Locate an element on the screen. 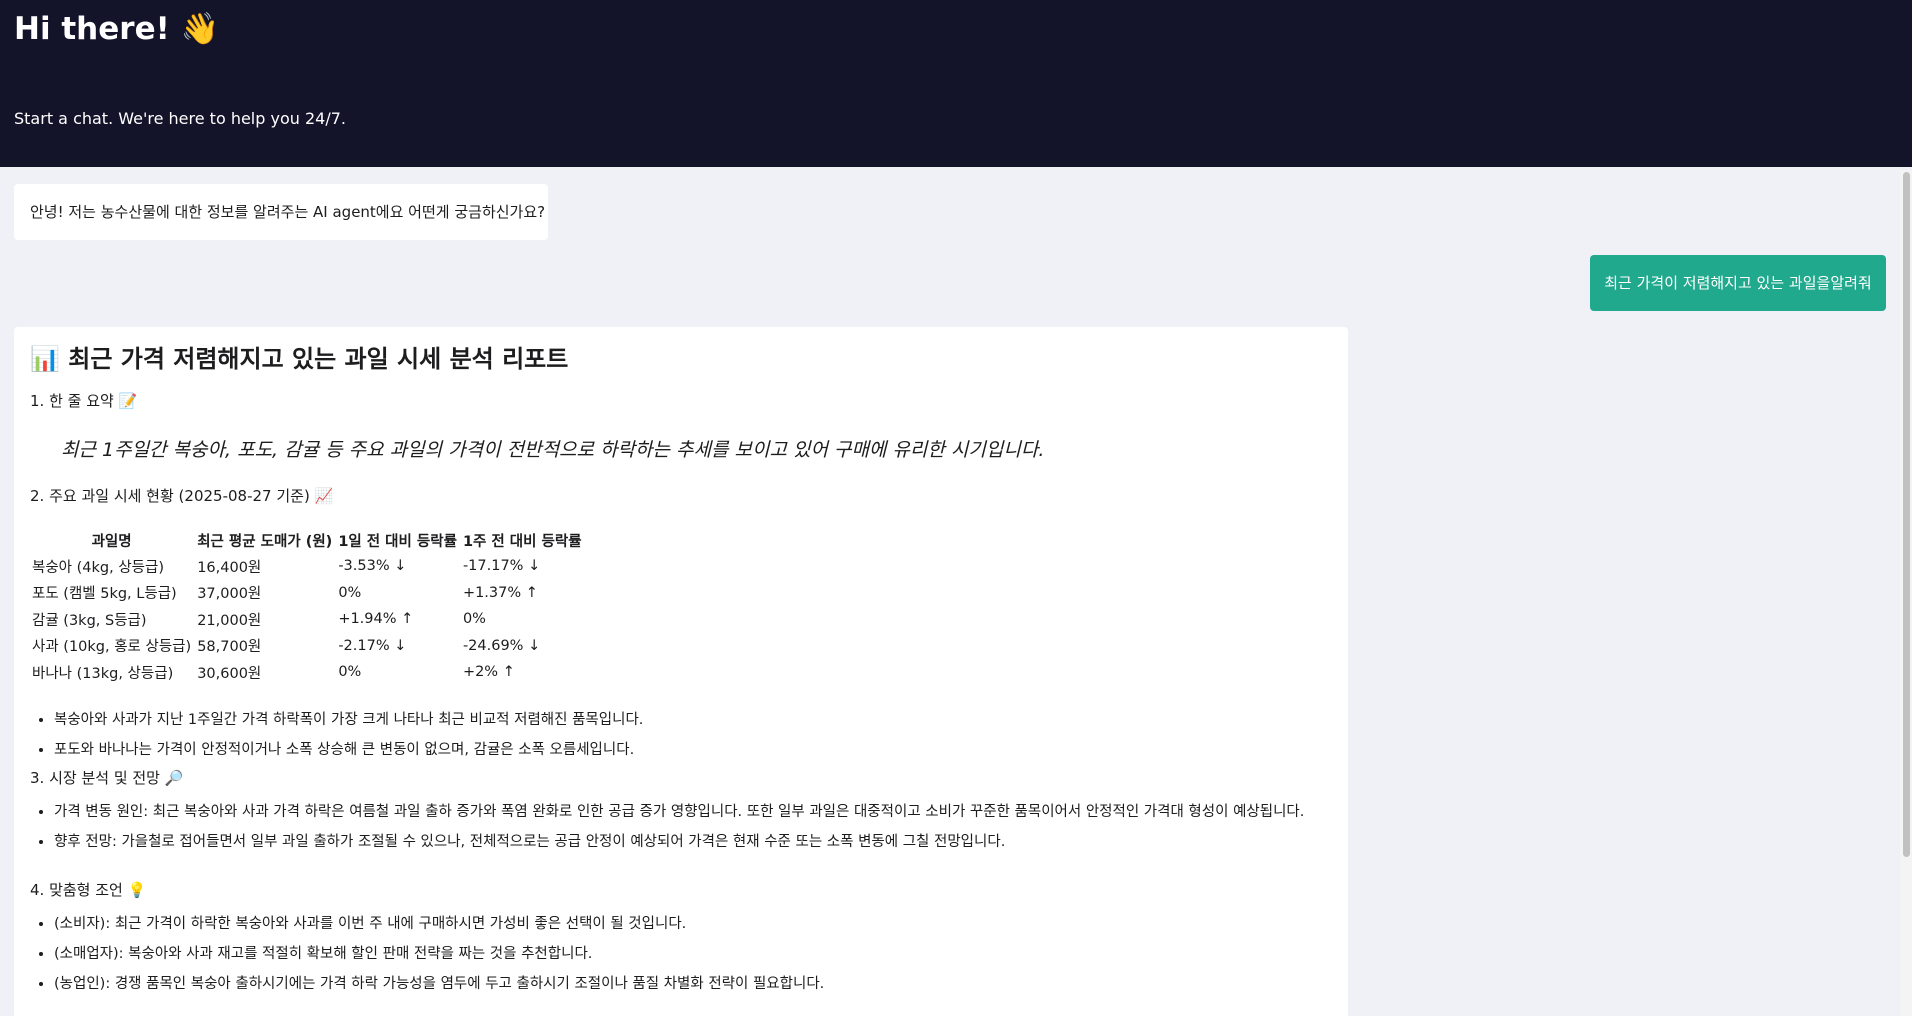 Image resolution: width=1912 pixels, height=1016 pixels. scrollbar-thumb is located at coordinates (1906, 514).